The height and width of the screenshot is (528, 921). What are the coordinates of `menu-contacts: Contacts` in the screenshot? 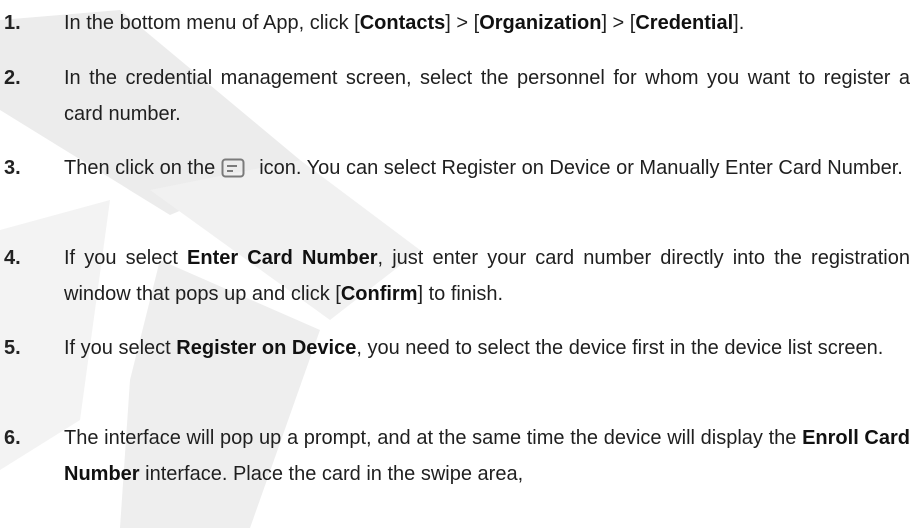 It's located at (402, 23).